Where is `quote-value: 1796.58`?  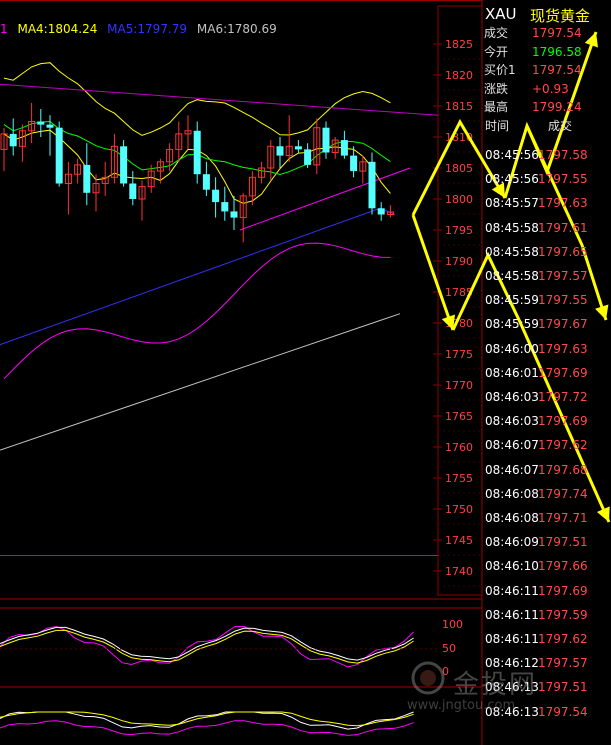
quote-value: 1796.58 is located at coordinates (557, 51).